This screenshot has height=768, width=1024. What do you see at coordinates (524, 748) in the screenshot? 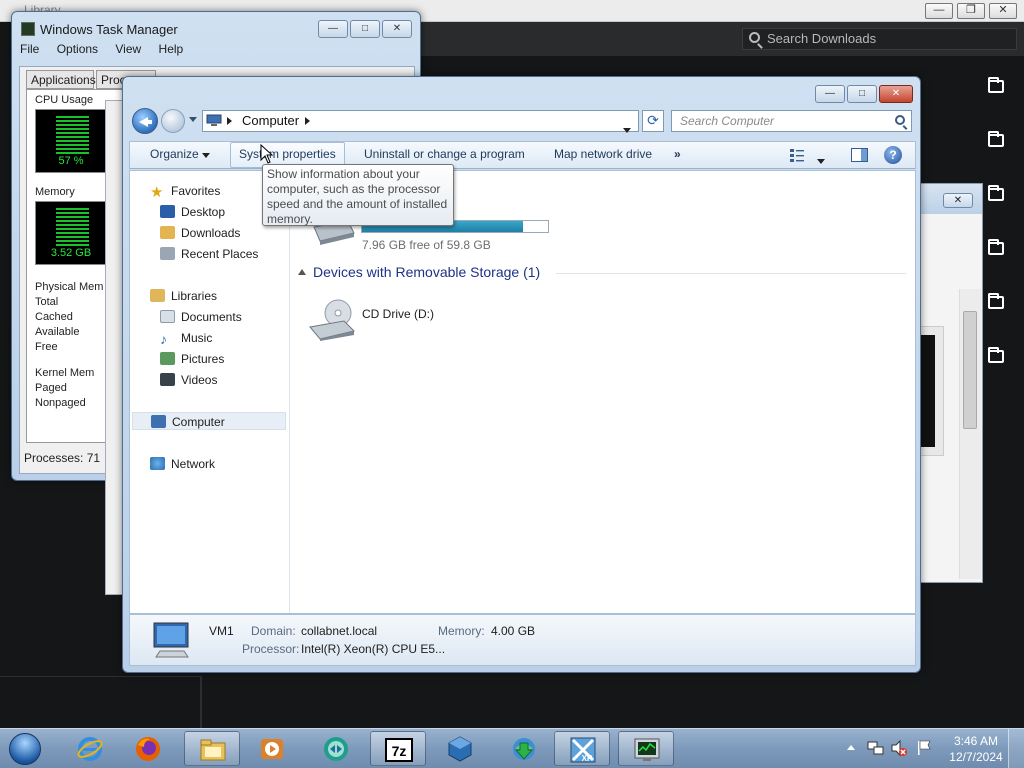
I see `taskbar-download-manager` at bounding box center [524, 748].